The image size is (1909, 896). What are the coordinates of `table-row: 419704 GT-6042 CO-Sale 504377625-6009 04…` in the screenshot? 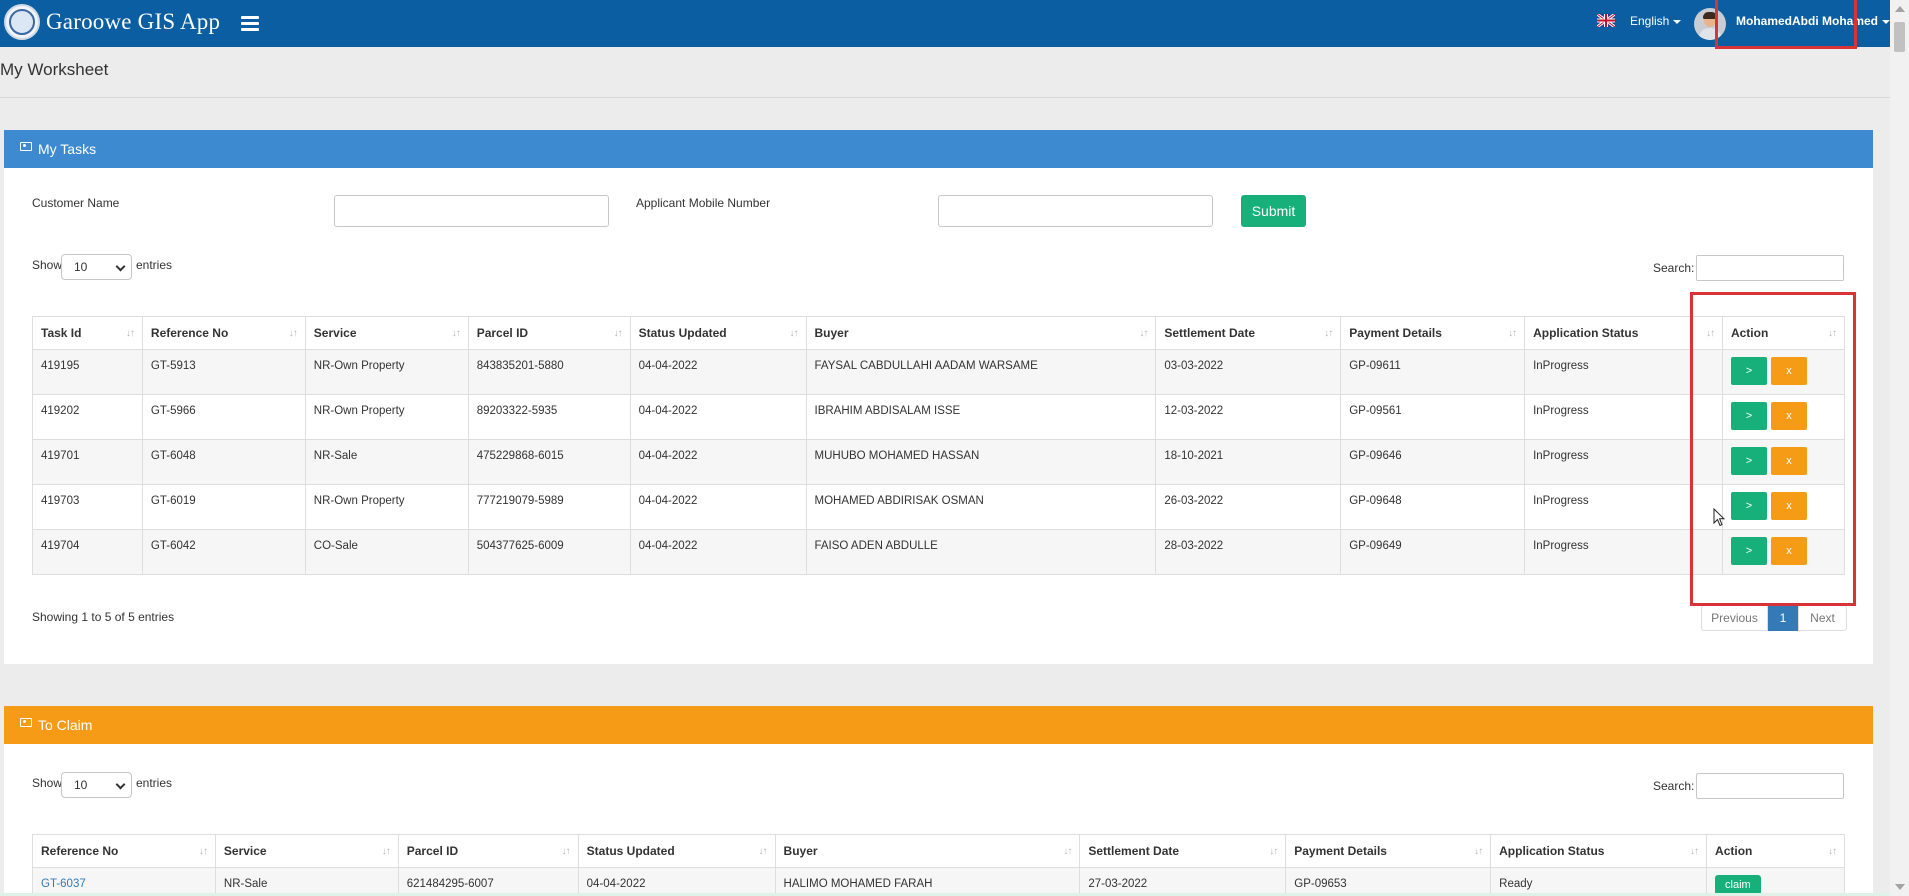 It's located at (939, 552).